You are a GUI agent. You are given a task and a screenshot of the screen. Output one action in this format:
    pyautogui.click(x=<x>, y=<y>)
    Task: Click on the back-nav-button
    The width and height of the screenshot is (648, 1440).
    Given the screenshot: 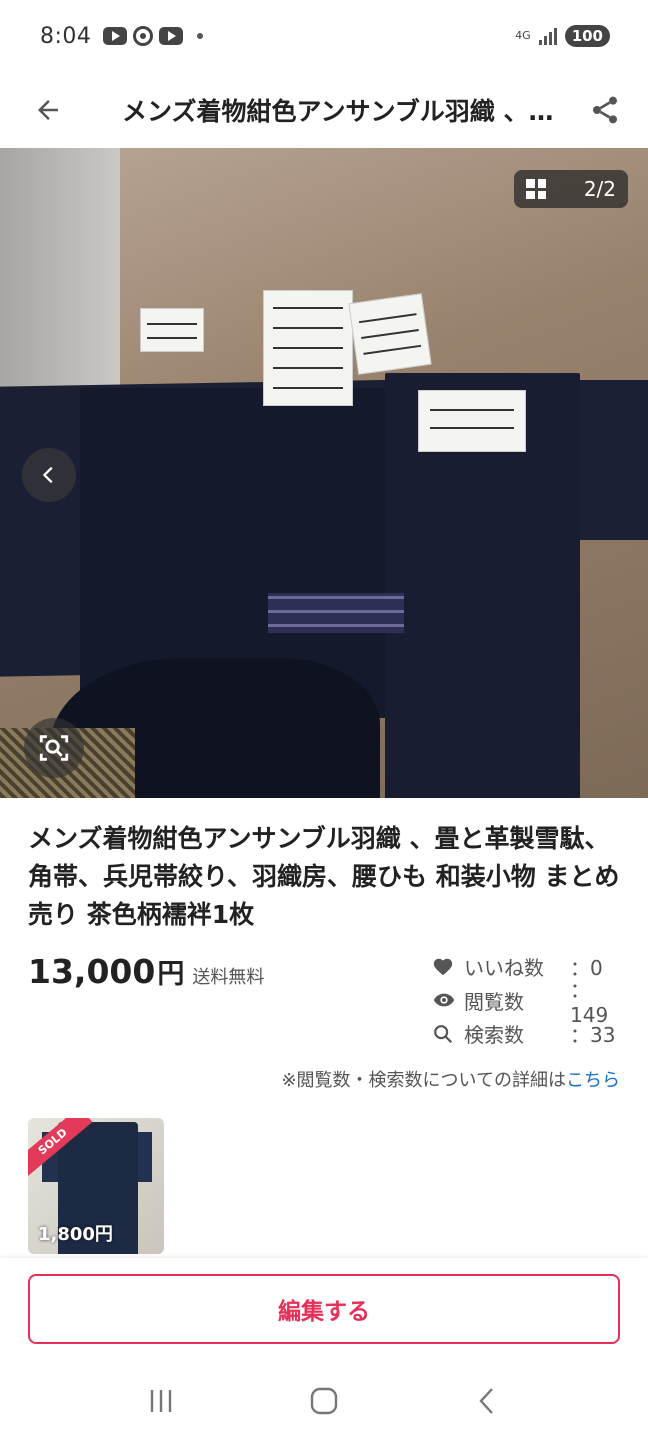 What is the action you would take?
    pyautogui.click(x=487, y=1401)
    